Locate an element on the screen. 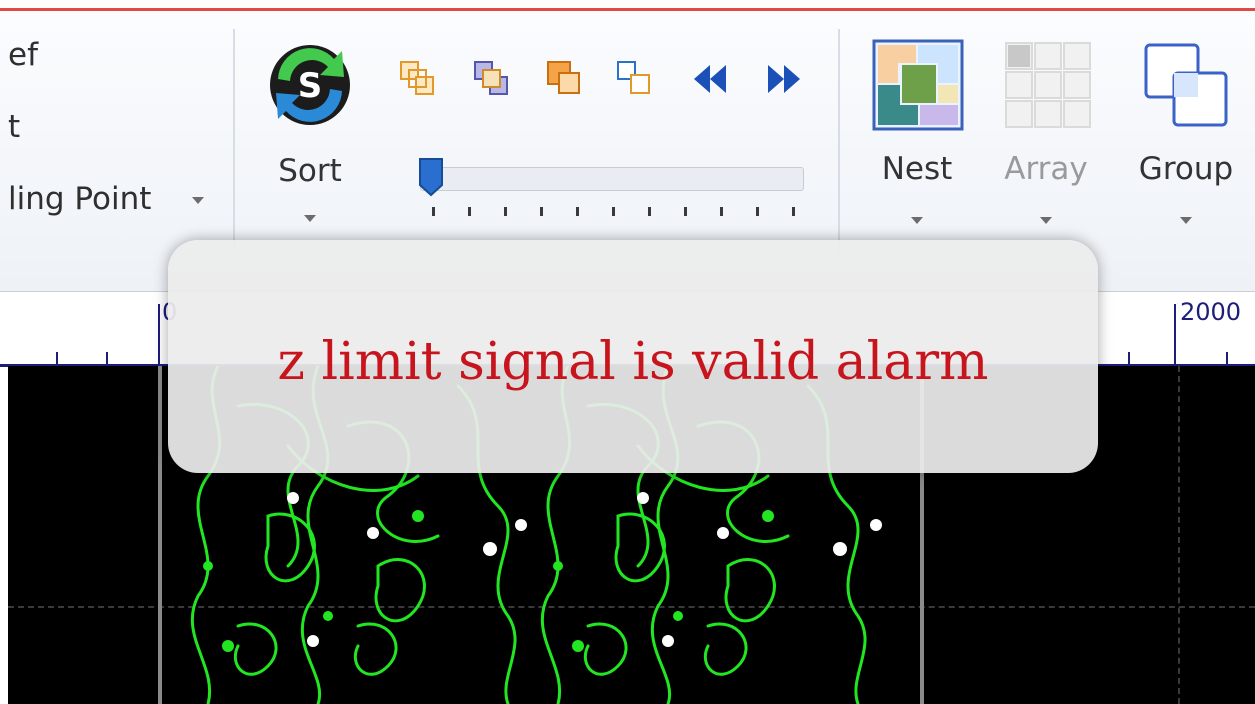 The width and height of the screenshot is (1255, 704). nest-label: Nest is located at coordinates (917, 169).